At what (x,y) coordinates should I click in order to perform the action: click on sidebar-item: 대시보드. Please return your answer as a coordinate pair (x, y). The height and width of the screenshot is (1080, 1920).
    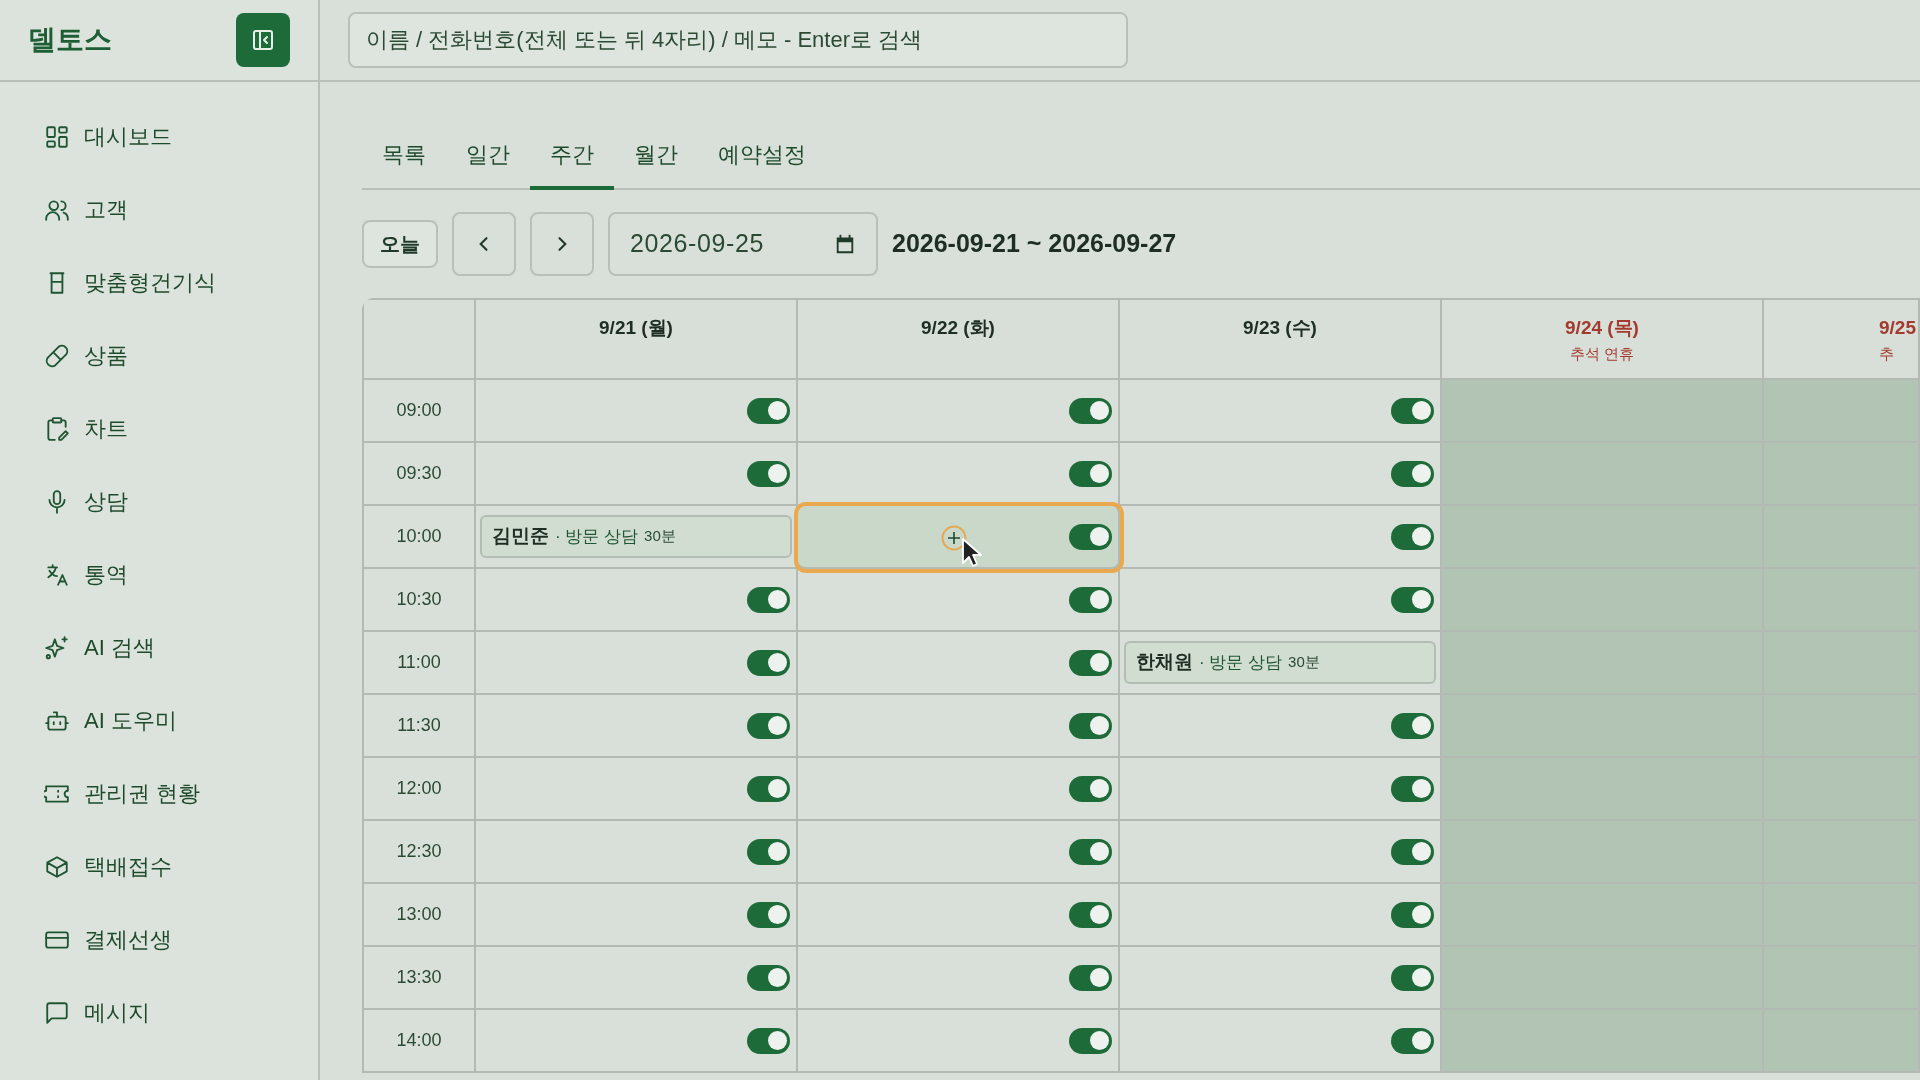
    Looking at the image, I should click on (159, 136).